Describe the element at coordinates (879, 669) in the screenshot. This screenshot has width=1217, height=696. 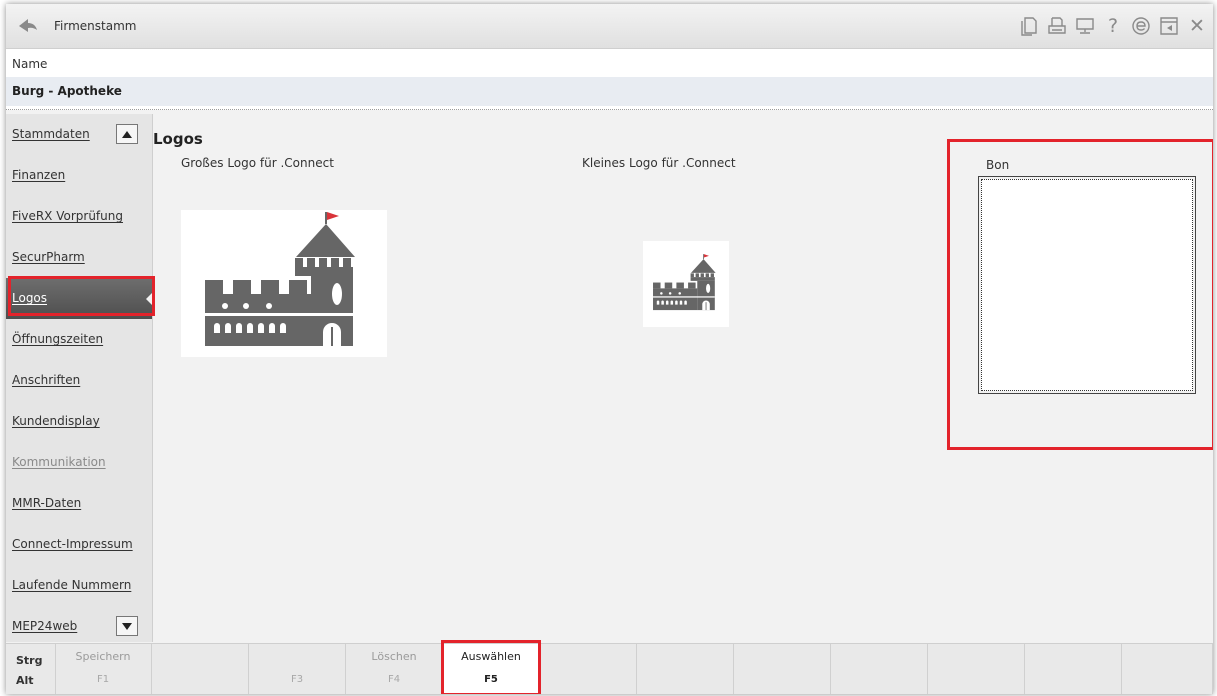
I see `fkey-f9` at that location.